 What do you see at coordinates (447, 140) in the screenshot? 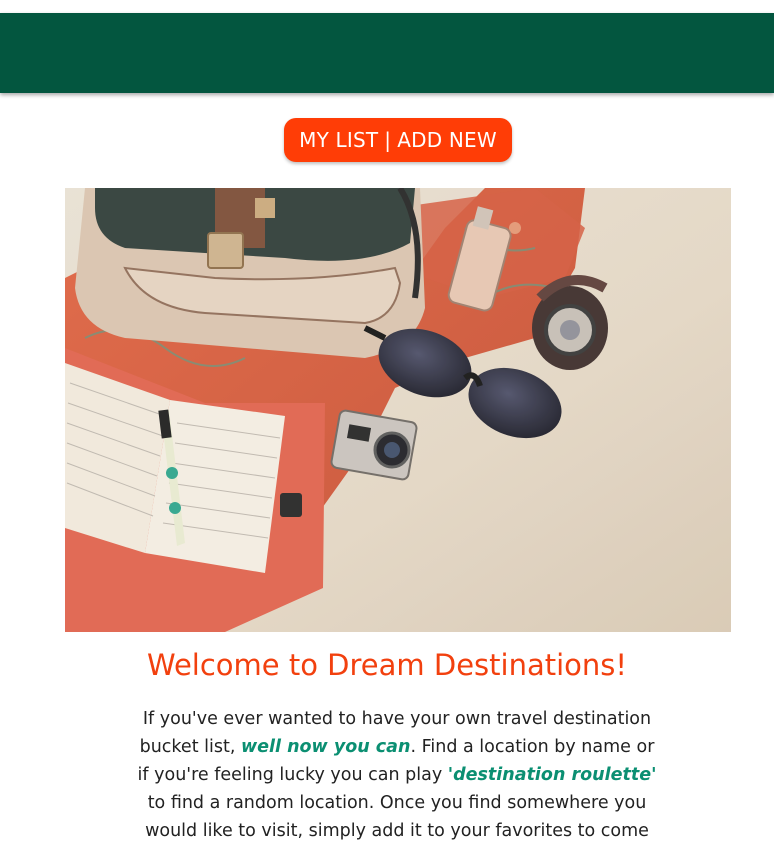
I see `add-new-link: ADD NEW` at bounding box center [447, 140].